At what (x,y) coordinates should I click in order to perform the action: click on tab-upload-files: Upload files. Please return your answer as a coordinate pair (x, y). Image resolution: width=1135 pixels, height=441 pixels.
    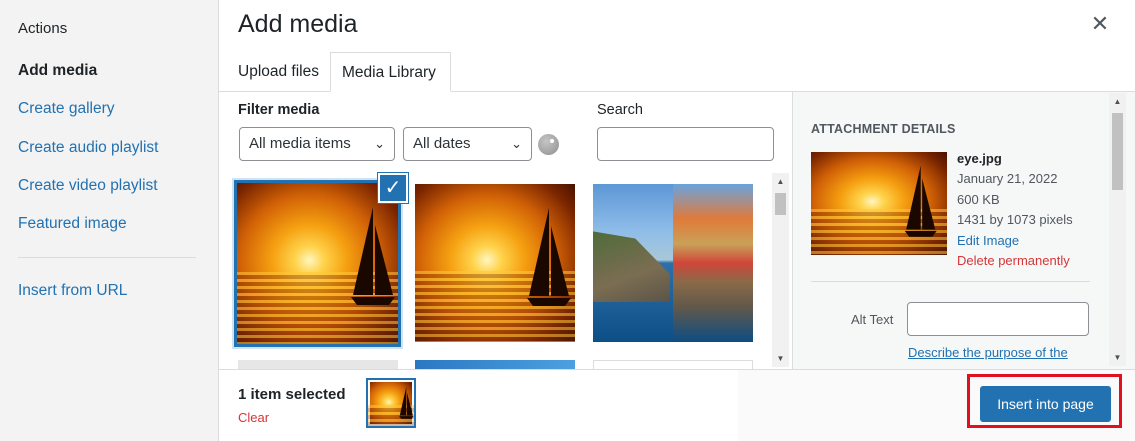
    Looking at the image, I should click on (278, 72).